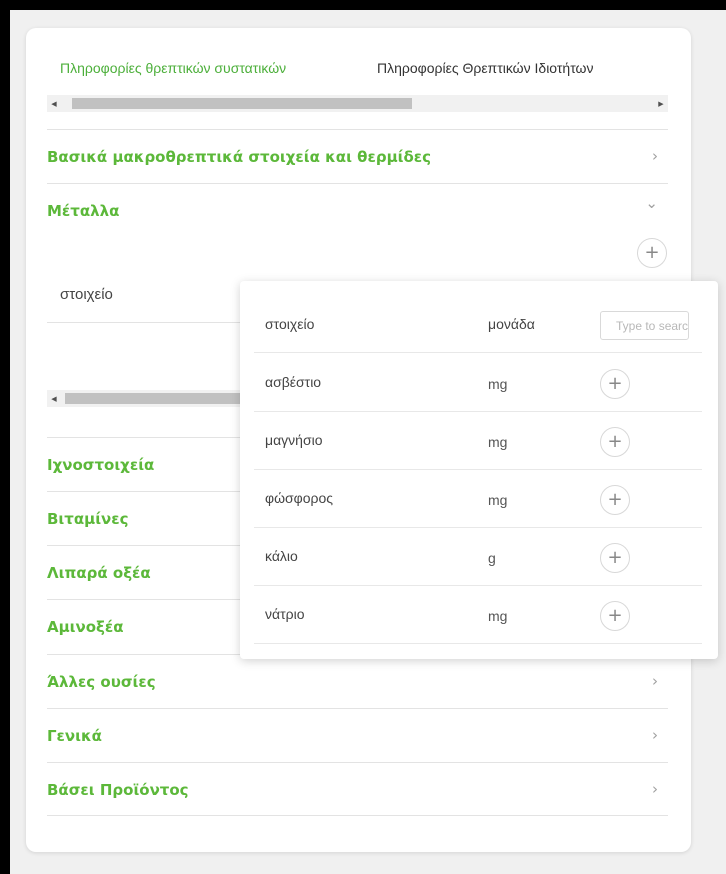 This screenshot has width=726, height=874. I want to click on section-title: Μέταλλα, so click(83, 211).